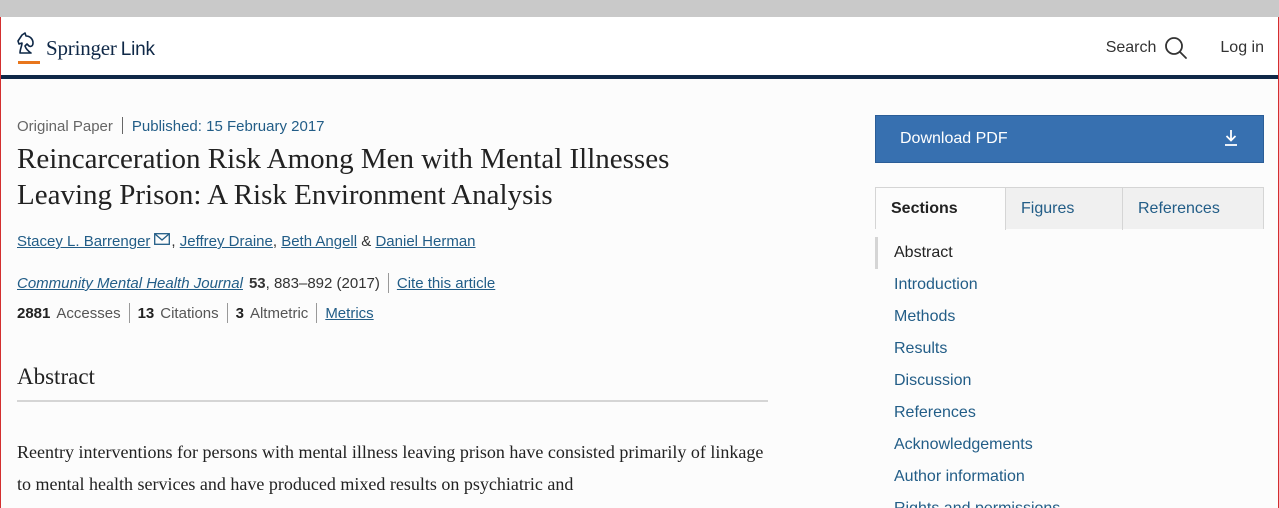 Image resolution: width=1279 pixels, height=508 pixels. Describe the element at coordinates (1069, 349) in the screenshot. I see `section-link-results: Results` at that location.